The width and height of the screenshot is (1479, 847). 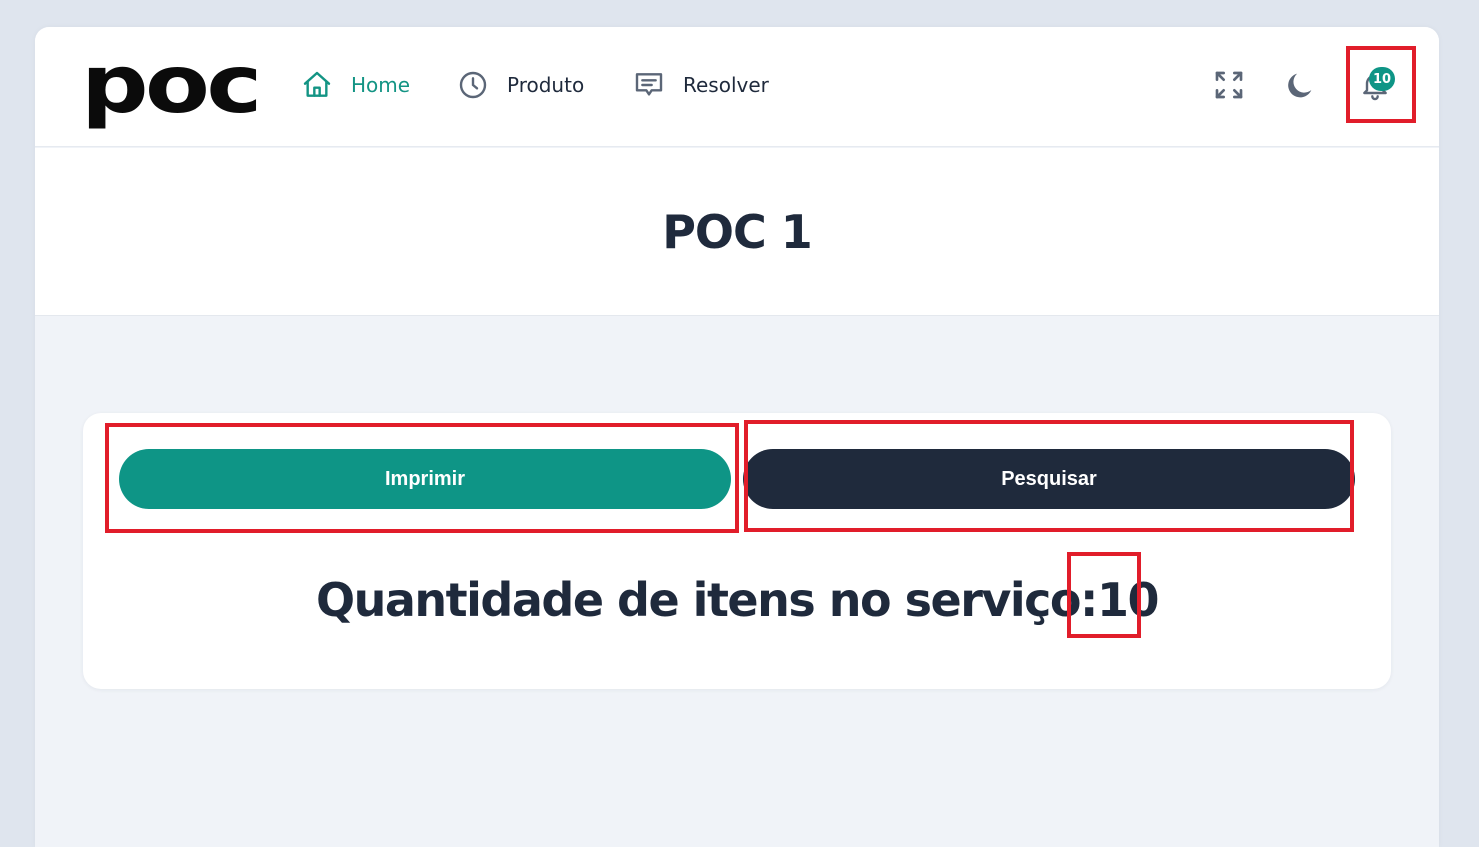 I want to click on nav-item-home: Home, so click(x=354, y=85).